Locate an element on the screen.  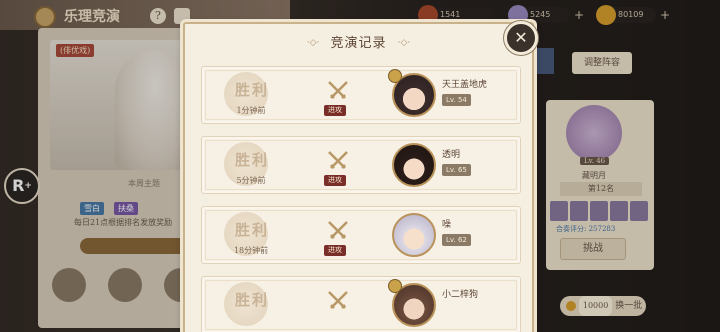
opponent-level: Lv. 65 is located at coordinates (456, 170).